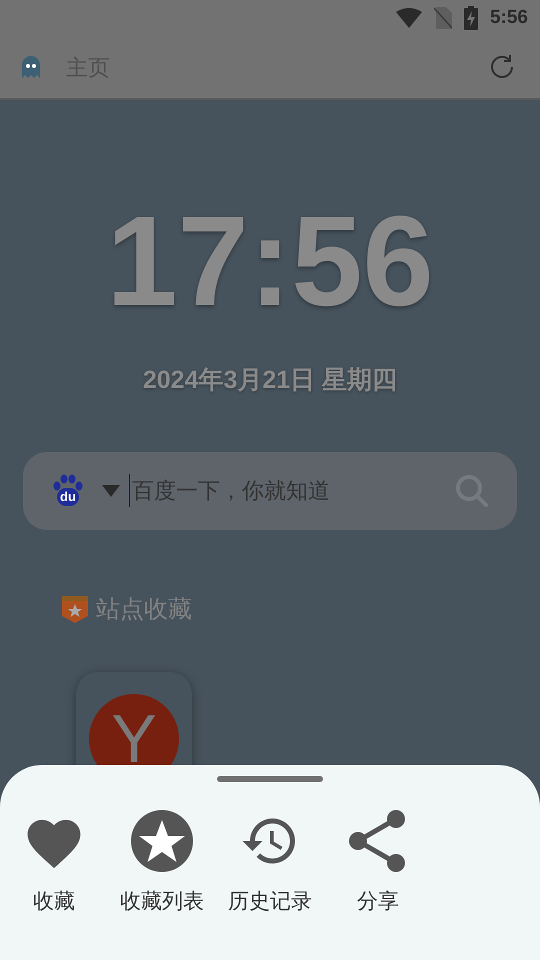 This screenshot has width=540, height=960. What do you see at coordinates (509, 18) in the screenshot?
I see `status-time: 5:56` at bounding box center [509, 18].